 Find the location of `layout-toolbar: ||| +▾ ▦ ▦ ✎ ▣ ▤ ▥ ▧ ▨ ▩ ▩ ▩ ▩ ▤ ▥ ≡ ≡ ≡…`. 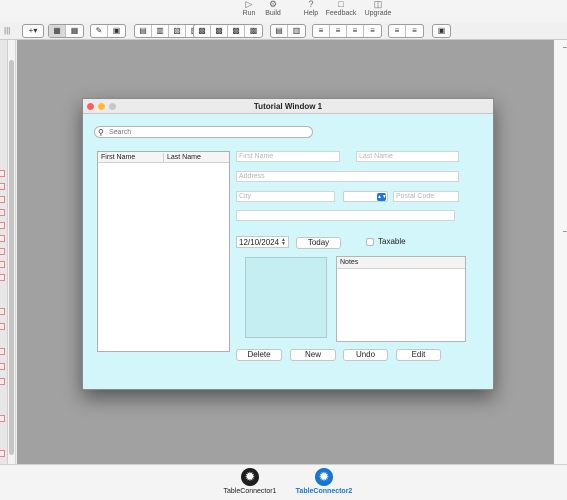

layout-toolbar: ||| +▾ ▦ ▦ ✎ ▣ ▤ ▥ ▧ ▨ ▩ ▩ ▩ ▩ ▤ ▥ ≡ ≡ ≡… is located at coordinates (283, 31).